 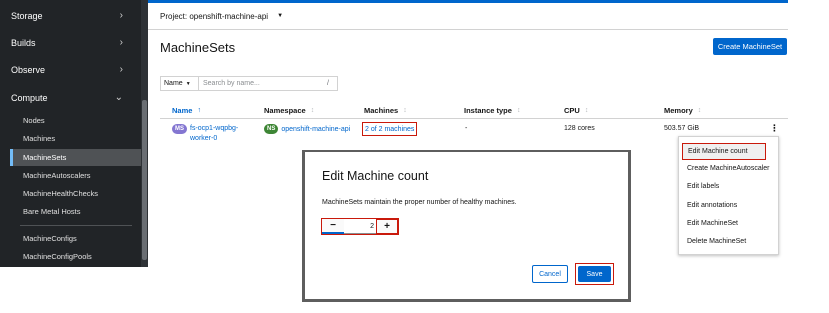 I want to click on menu-item-create-machineautoscaler: Create MachineAutoscaler, so click(x=728, y=168).